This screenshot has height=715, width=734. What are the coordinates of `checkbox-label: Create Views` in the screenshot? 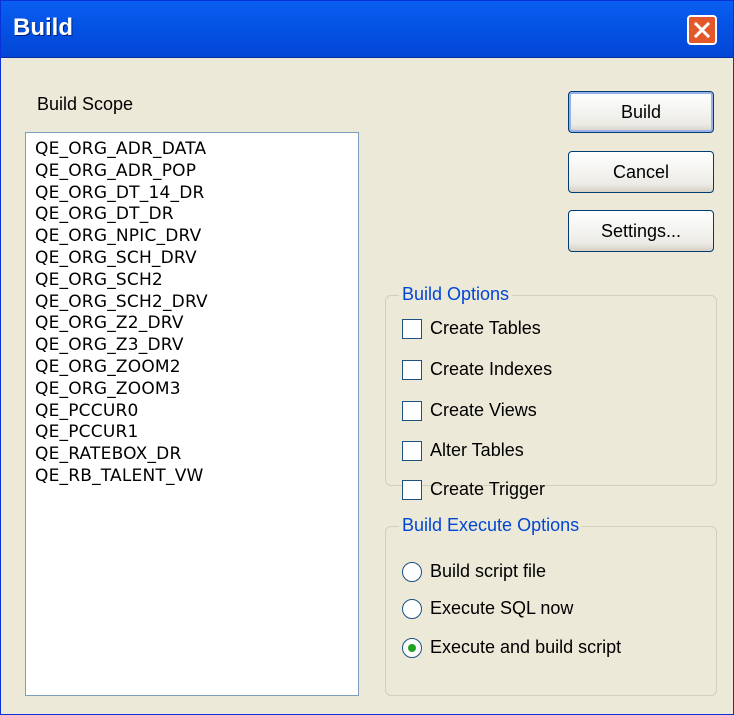 It's located at (483, 410).